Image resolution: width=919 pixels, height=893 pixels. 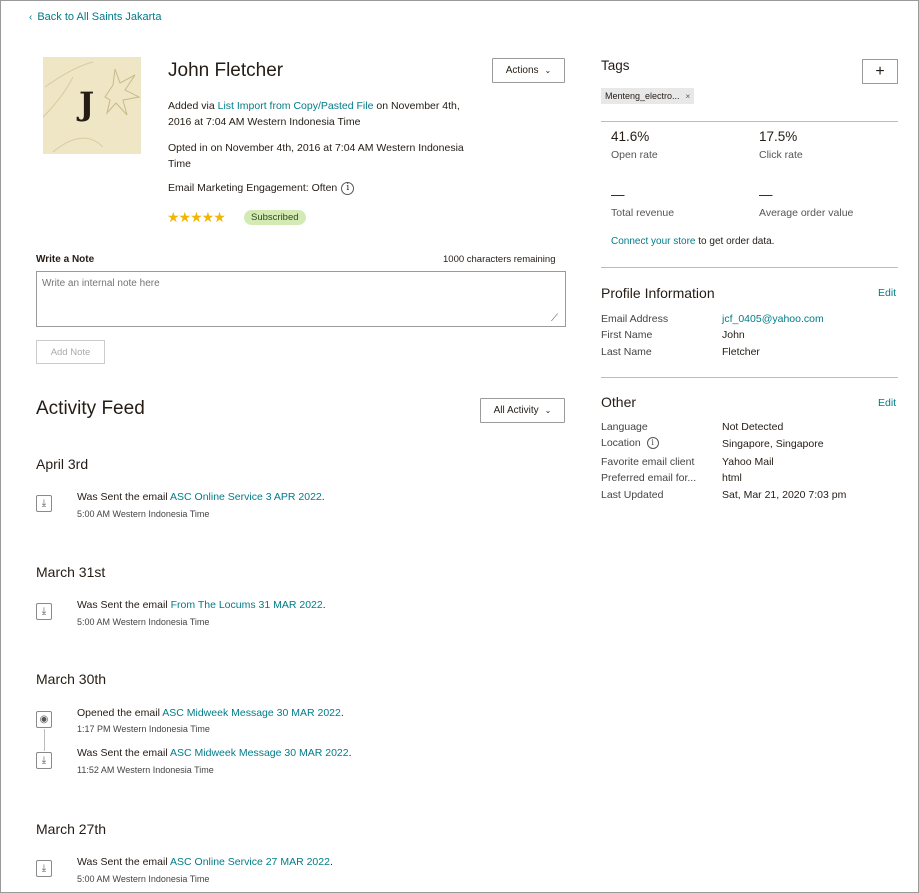 What do you see at coordinates (554, 318) in the screenshot?
I see `resize-handle-icon: ⟋` at bounding box center [554, 318].